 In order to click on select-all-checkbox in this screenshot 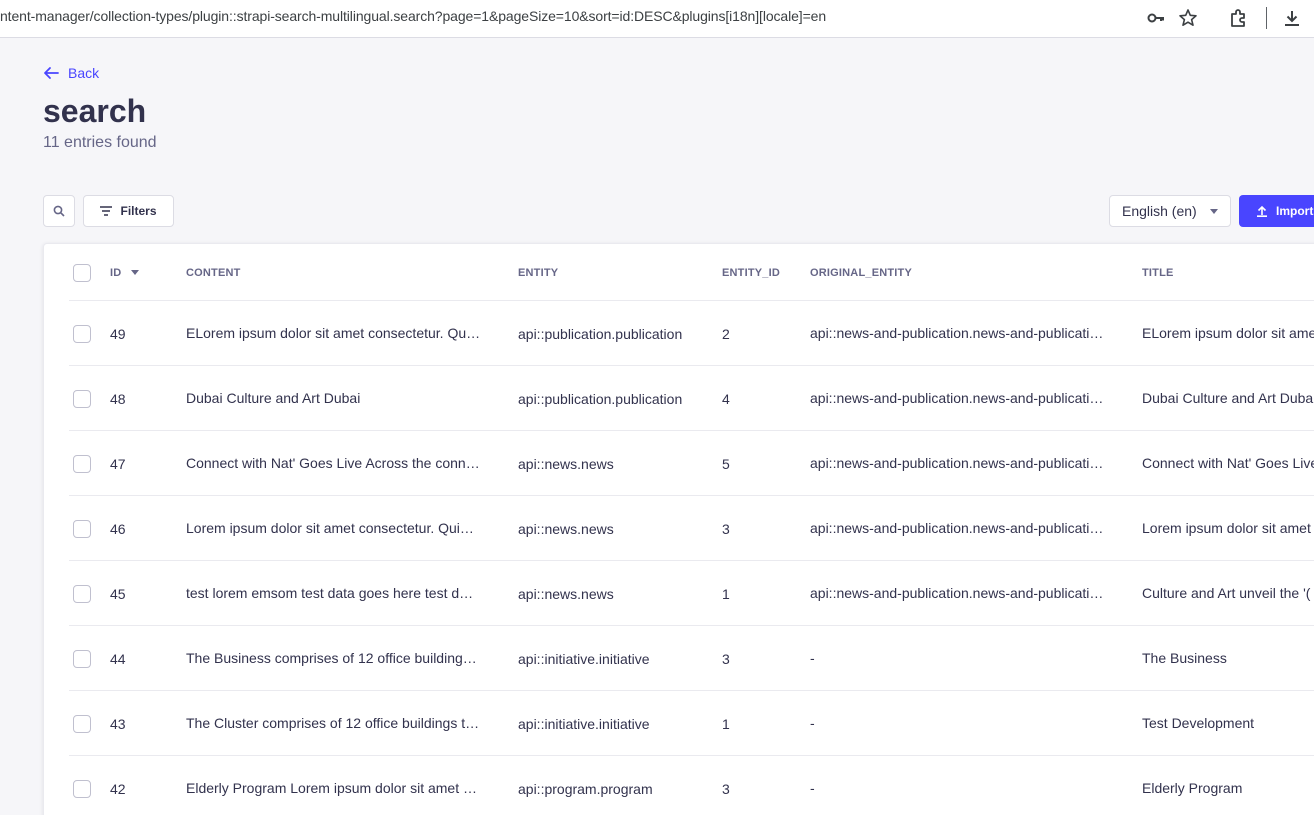, I will do `click(82, 272)`.